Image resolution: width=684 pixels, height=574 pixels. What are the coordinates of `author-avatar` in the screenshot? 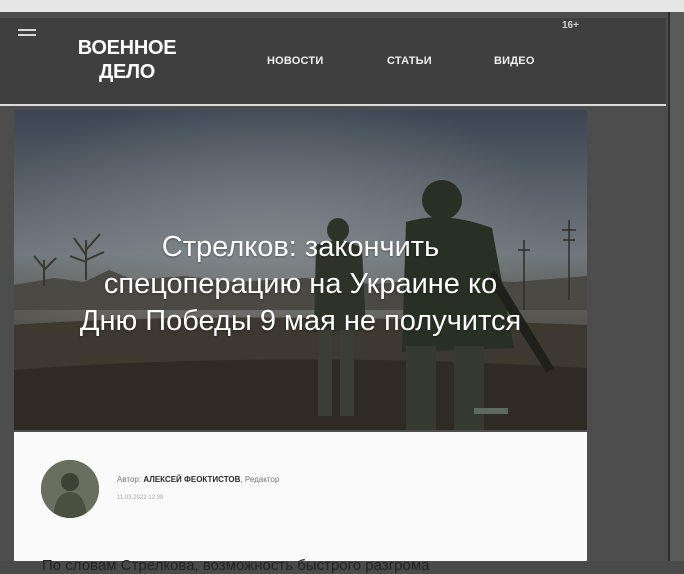 It's located at (70, 489).